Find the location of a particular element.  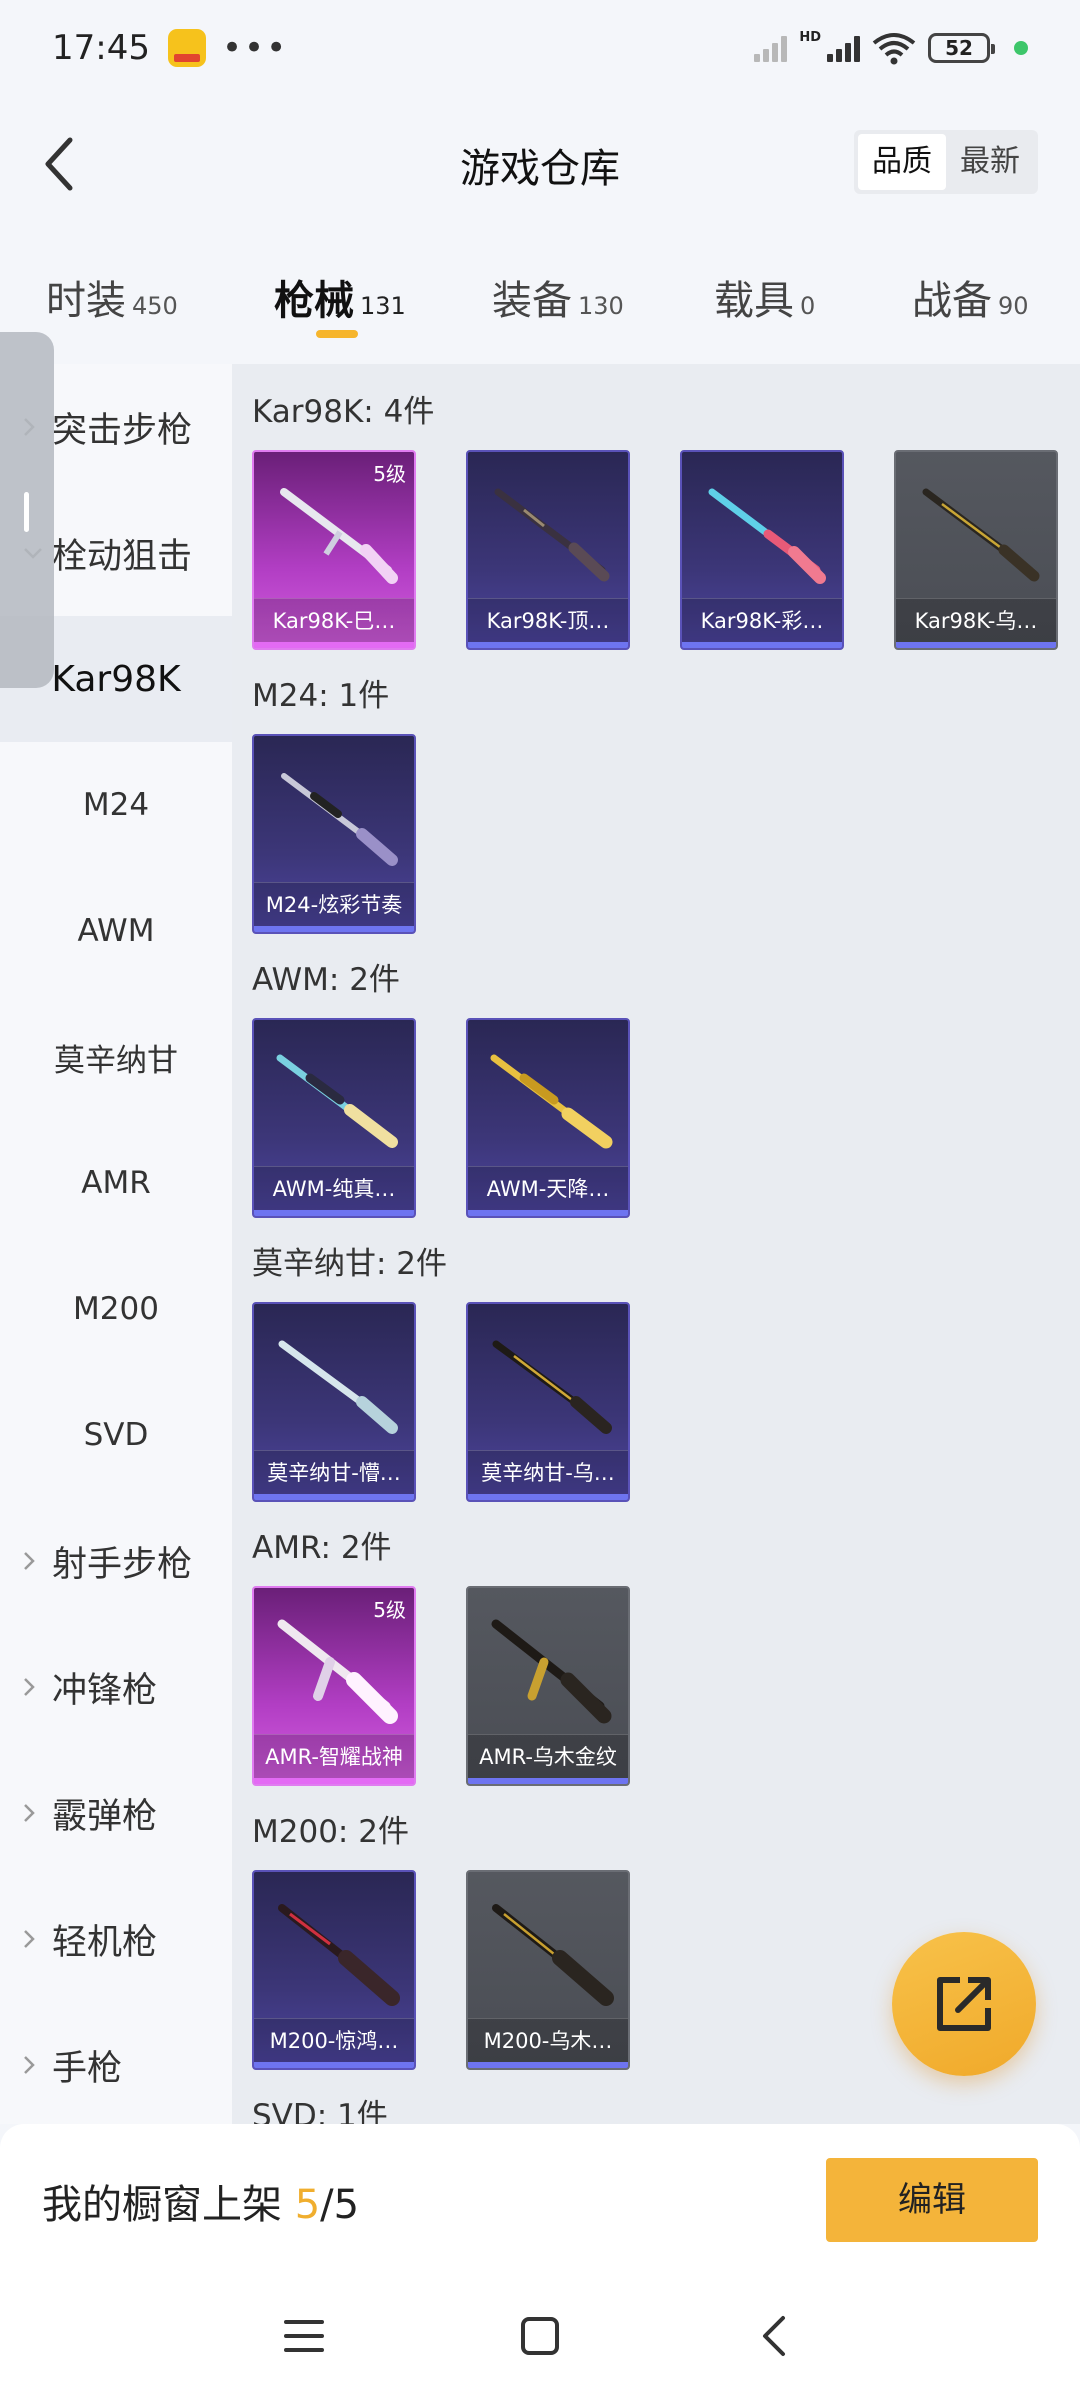

sort-latest-button: 最新 is located at coordinates (990, 162).